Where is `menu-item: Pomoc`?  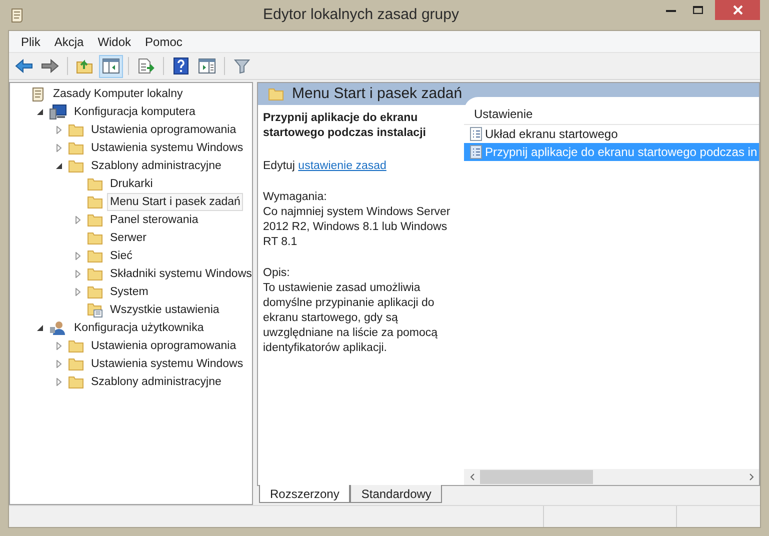
menu-item: Pomoc is located at coordinates (163, 41).